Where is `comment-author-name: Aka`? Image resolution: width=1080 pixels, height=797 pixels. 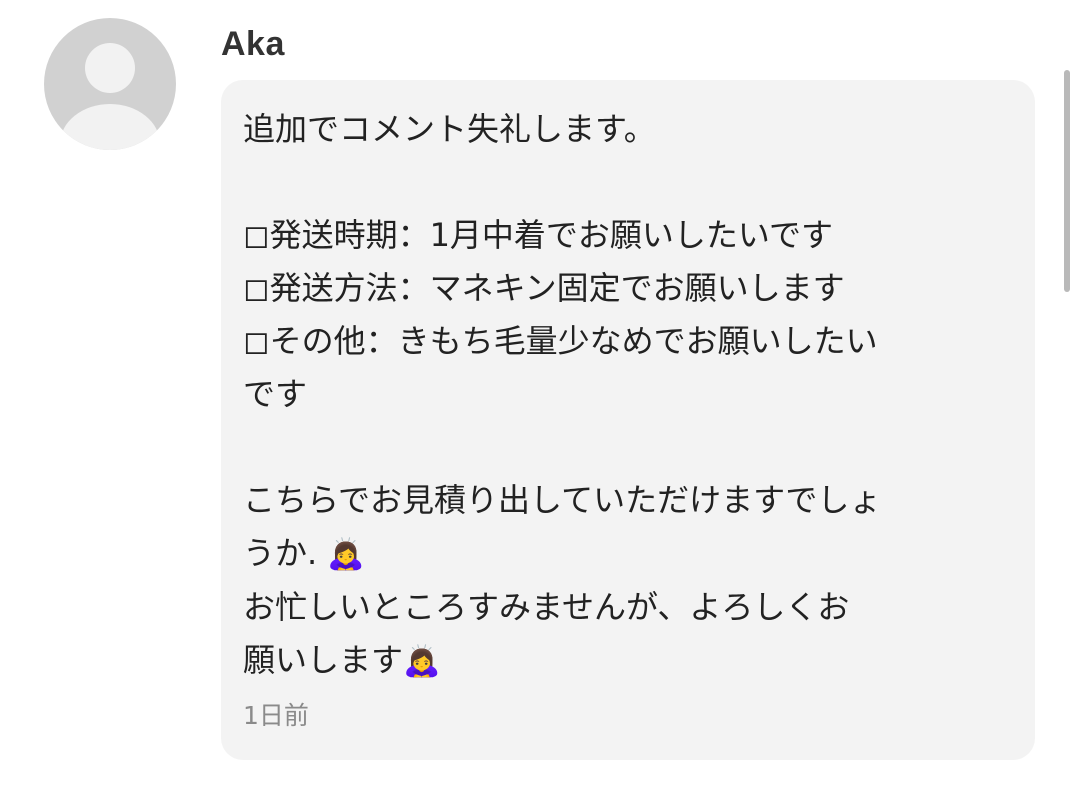 comment-author-name: Aka is located at coordinates (253, 44).